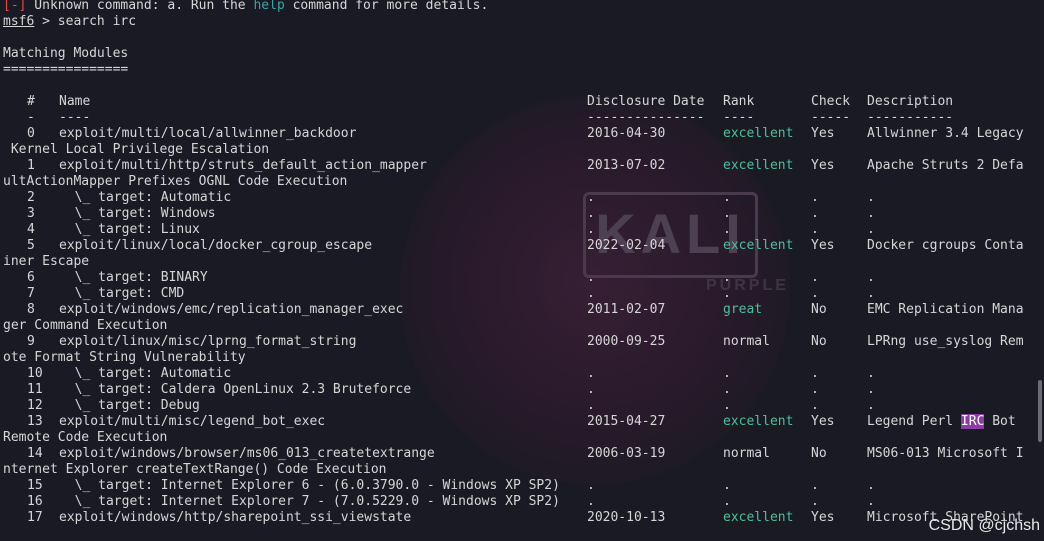 The width and height of the screenshot is (1044, 541). What do you see at coordinates (945, 341) in the screenshot?
I see `description: LPRng use_syslog Rem` at bounding box center [945, 341].